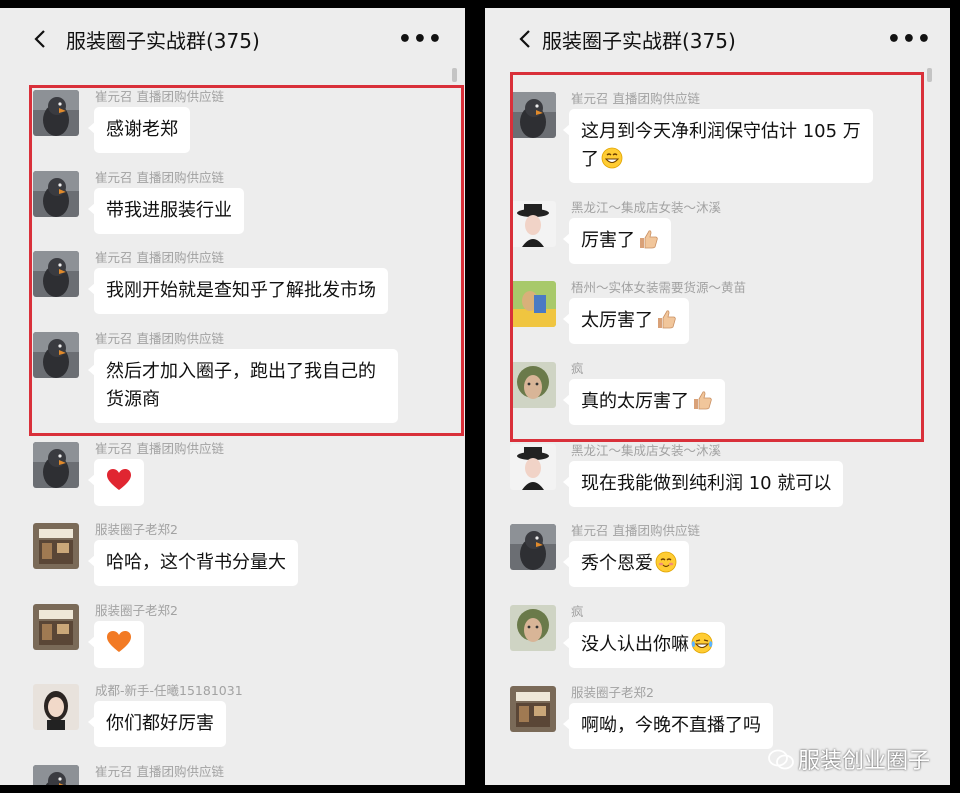 The width and height of the screenshot is (960, 793). I want to click on message-bubble: 秀个恩爱, so click(626, 564).